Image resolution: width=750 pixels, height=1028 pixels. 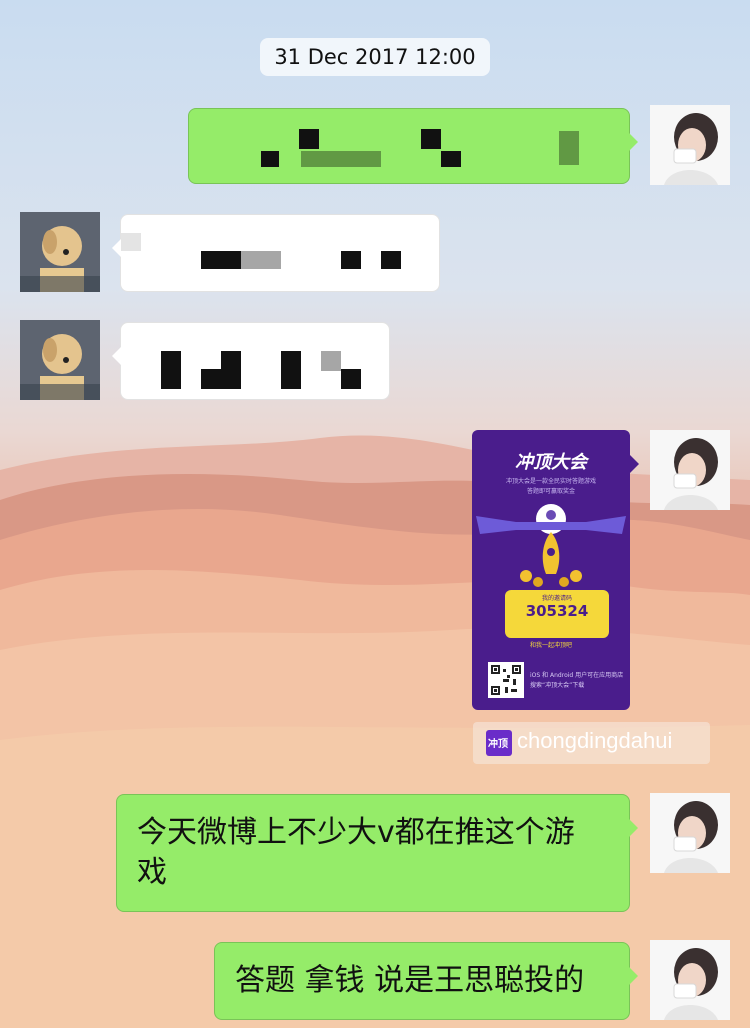 I want to click on message-text-line: 今天微博上不少大v都在推这个游, so click(x=356, y=832).